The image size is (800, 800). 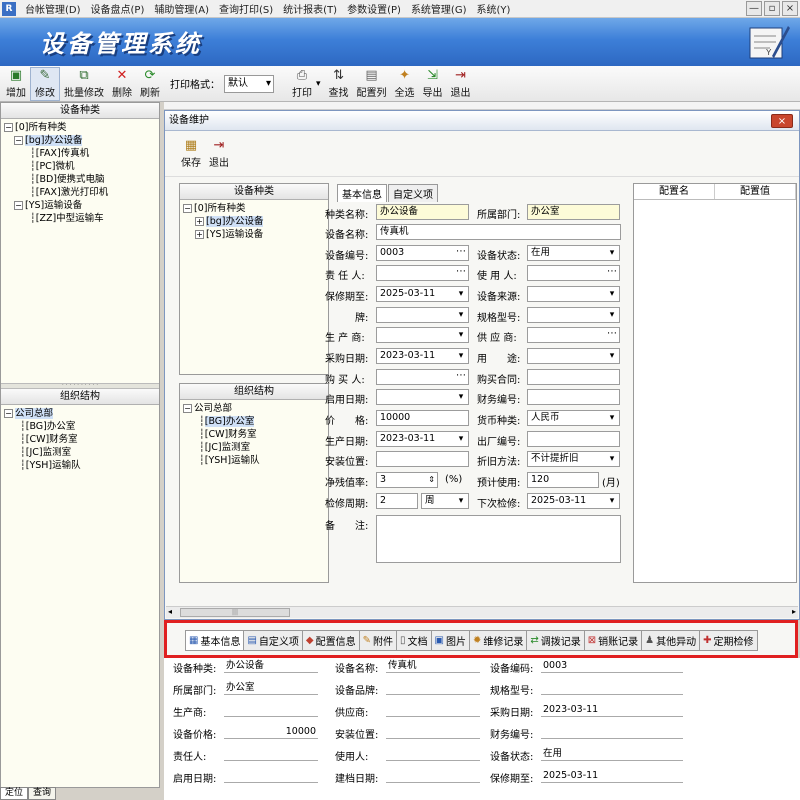 I want to click on maker-select, so click(x=422, y=335).